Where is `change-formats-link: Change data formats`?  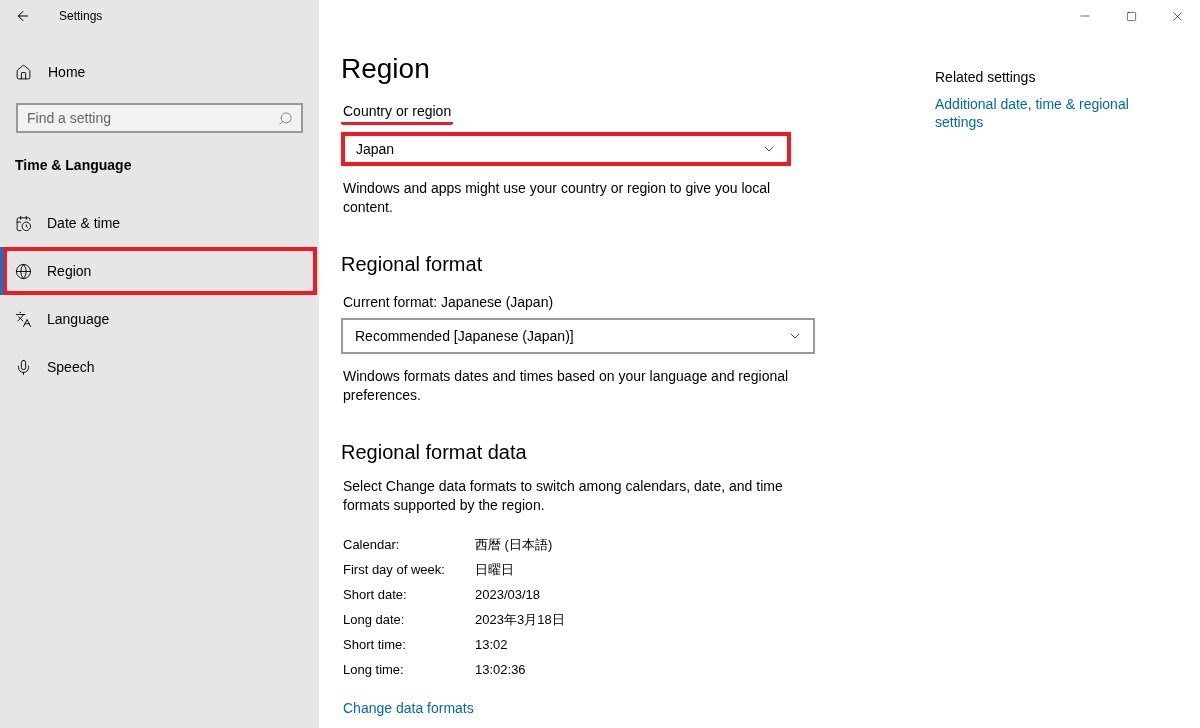 change-formats-link: Change data formats is located at coordinates (407, 708).